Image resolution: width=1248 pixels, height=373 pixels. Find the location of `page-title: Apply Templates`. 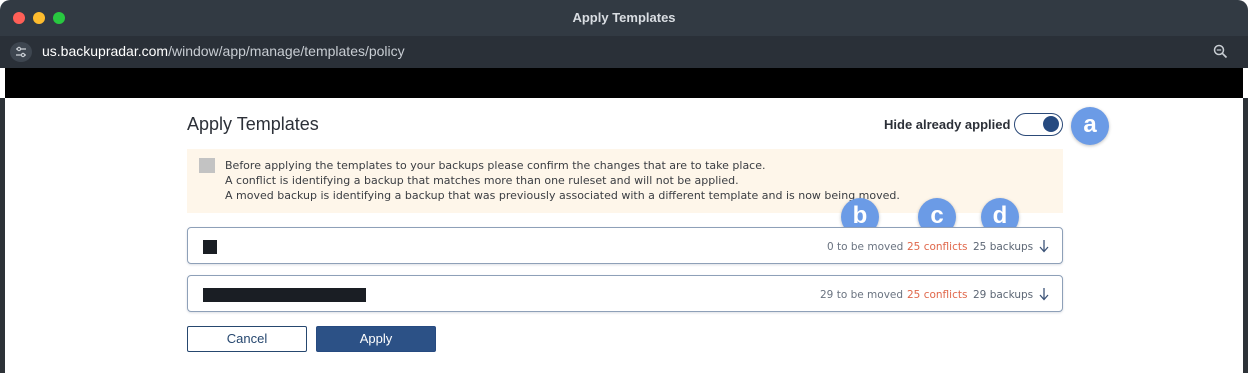

page-title: Apply Templates is located at coordinates (253, 124).